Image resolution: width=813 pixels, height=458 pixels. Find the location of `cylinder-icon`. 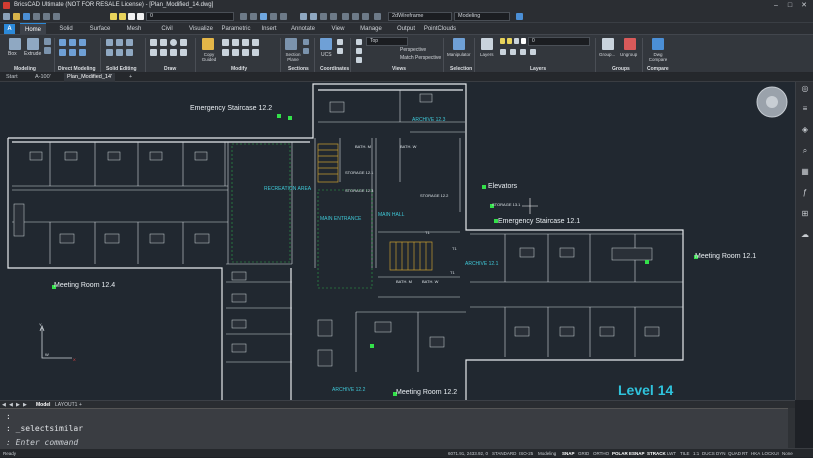

cylinder-icon is located at coordinates (313, 16).